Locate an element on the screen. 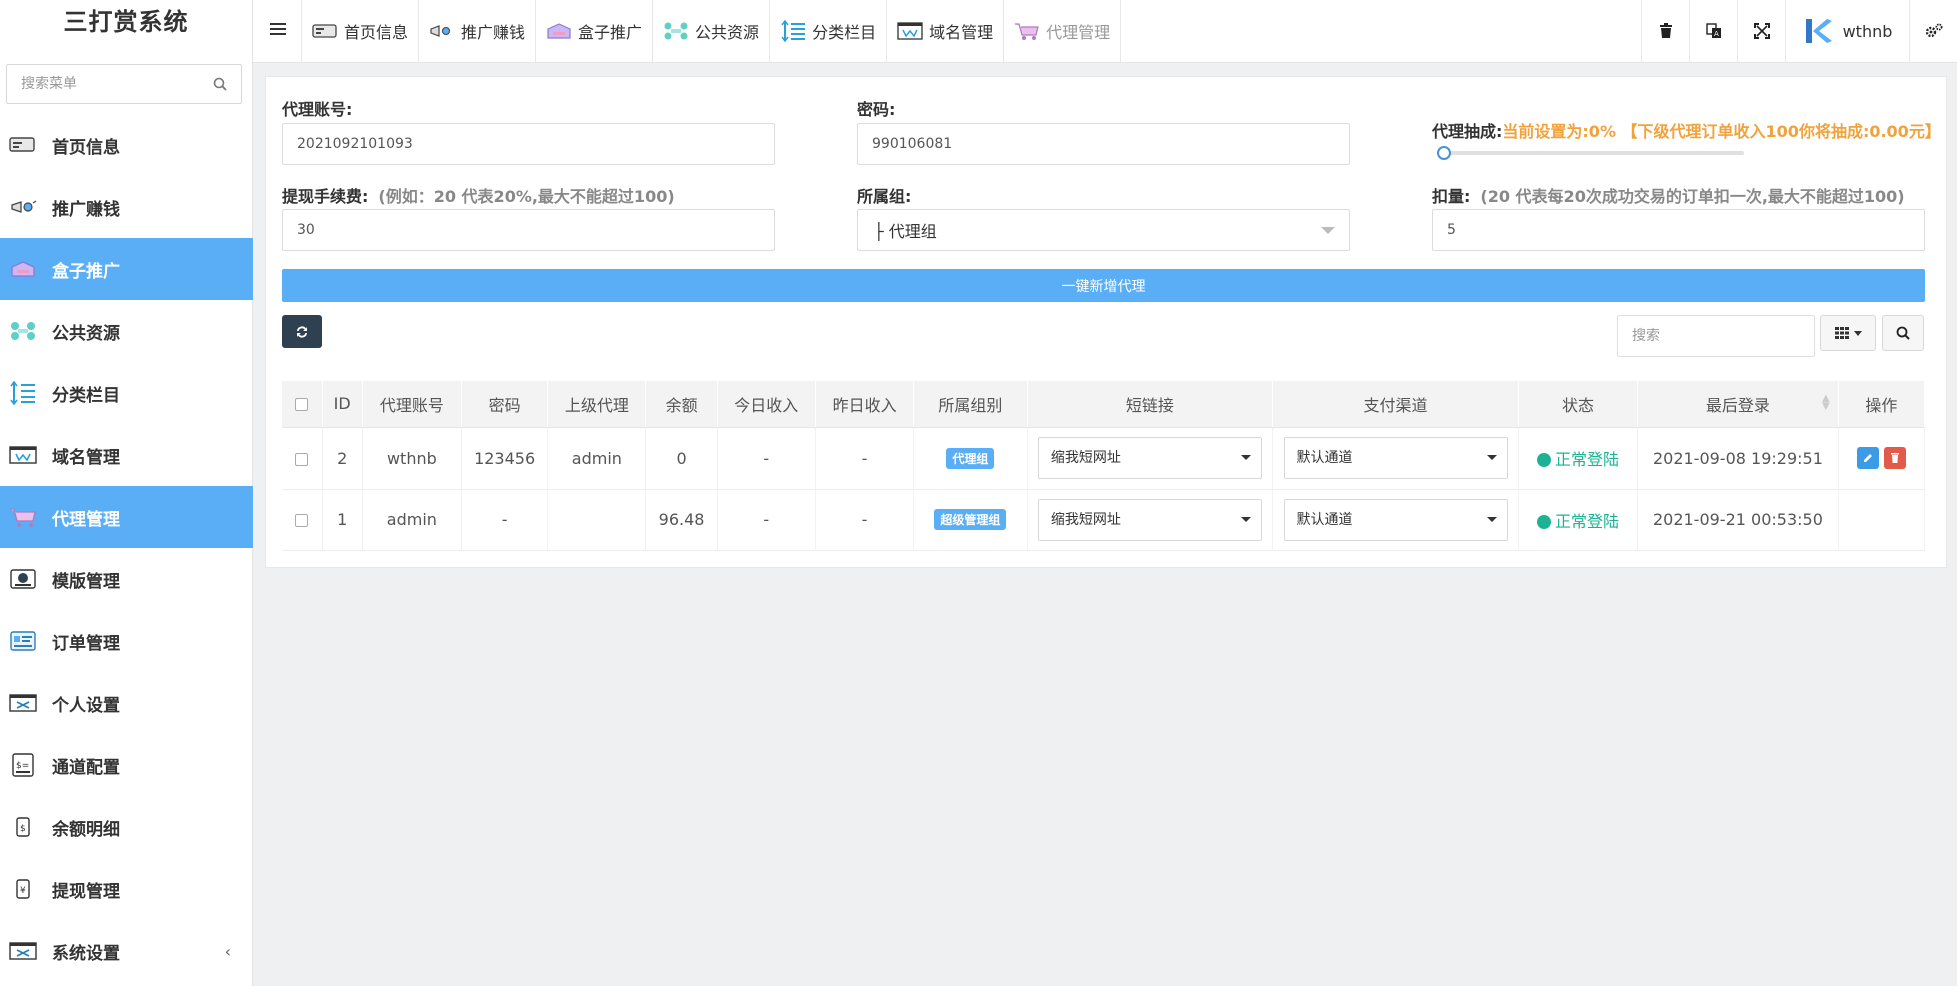  tab-public-resource: 公共资源 is located at coordinates (712, 31).